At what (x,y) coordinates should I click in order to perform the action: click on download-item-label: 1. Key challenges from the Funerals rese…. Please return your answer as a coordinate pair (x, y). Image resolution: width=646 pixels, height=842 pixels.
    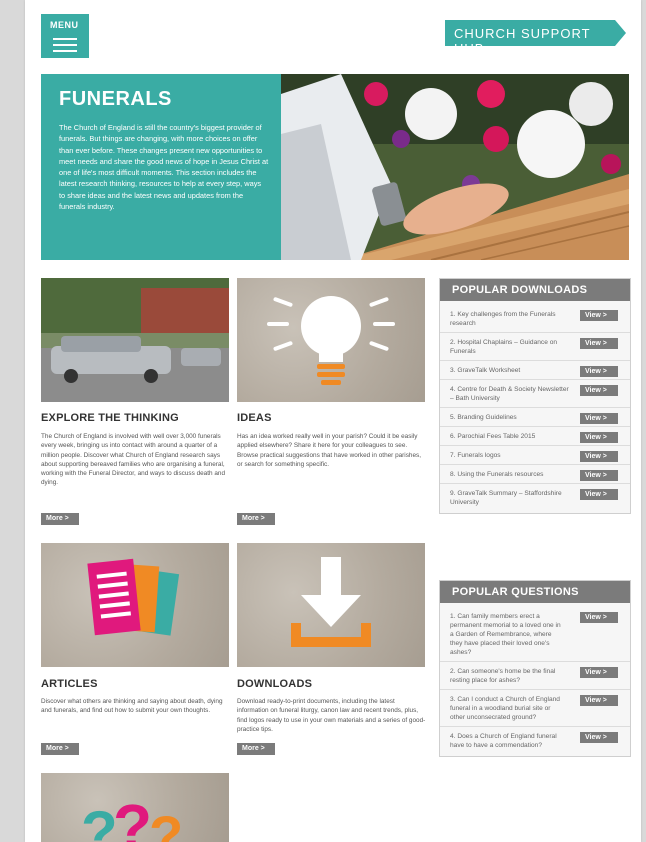
    Looking at the image, I should click on (510, 319).